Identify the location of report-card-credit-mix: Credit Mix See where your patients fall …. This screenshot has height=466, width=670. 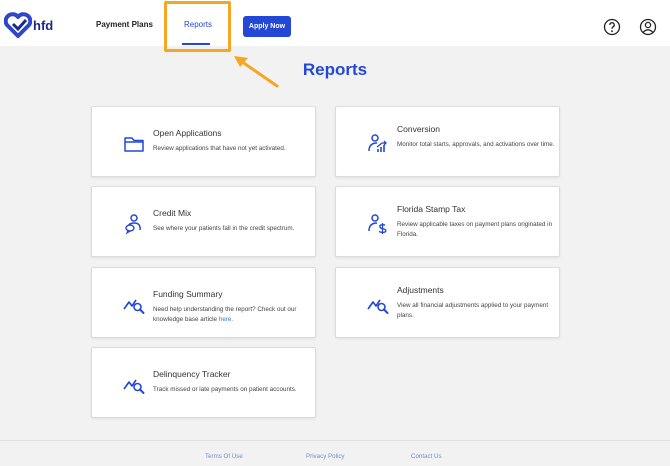
(203, 221).